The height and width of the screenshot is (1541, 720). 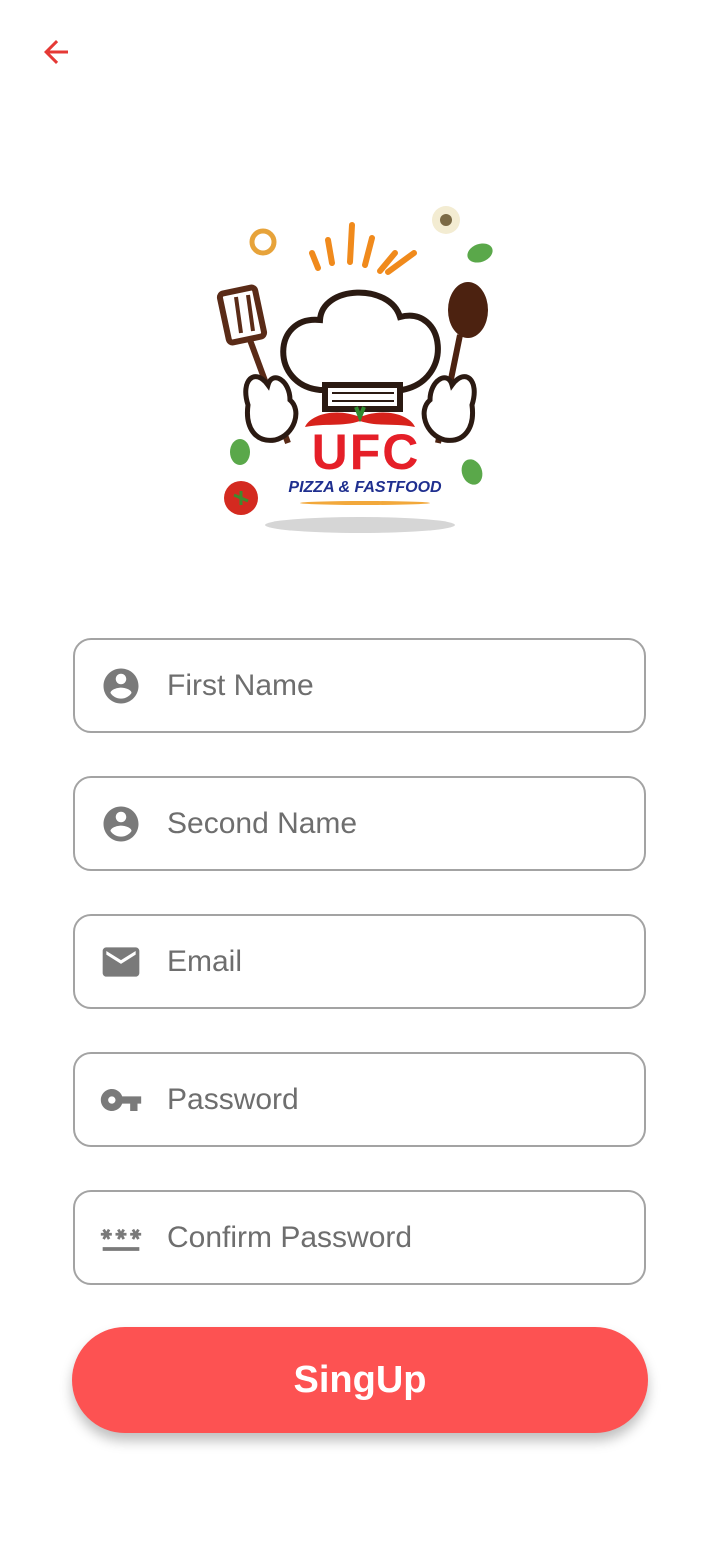 What do you see at coordinates (121, 1100) in the screenshot?
I see `key-icon` at bounding box center [121, 1100].